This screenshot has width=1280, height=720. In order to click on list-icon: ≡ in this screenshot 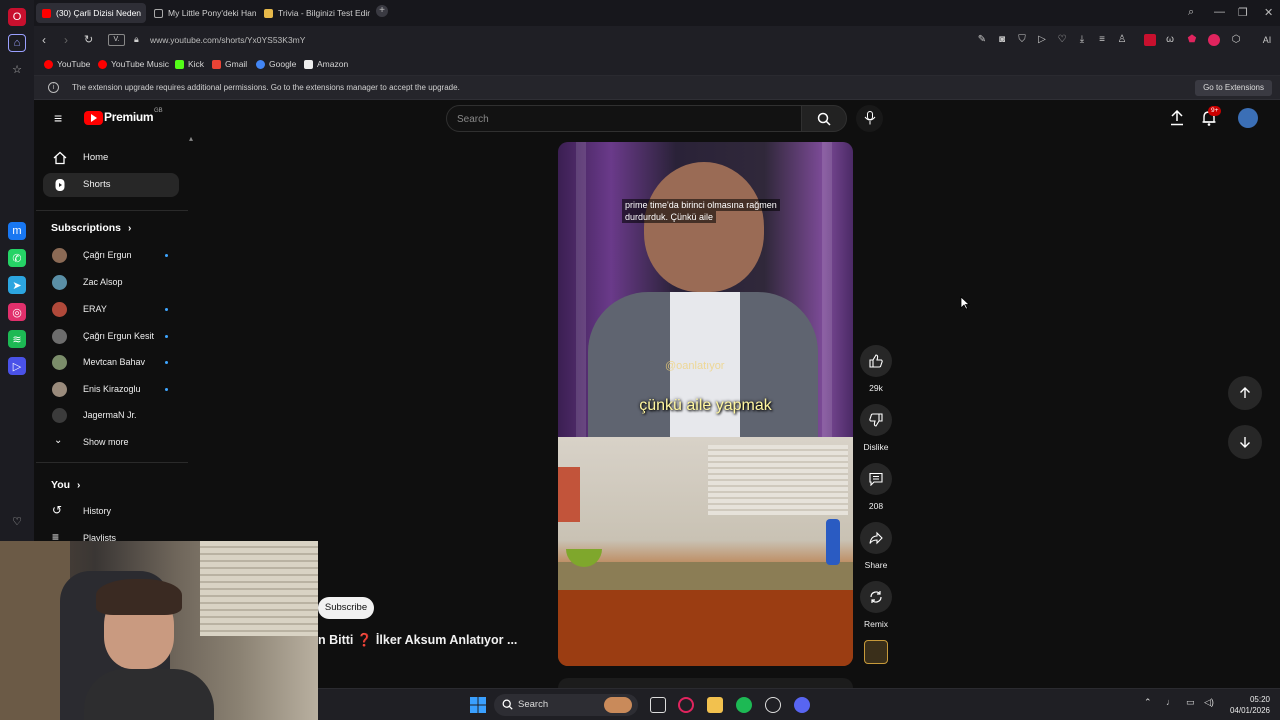, I will do `click(1102, 40)`.